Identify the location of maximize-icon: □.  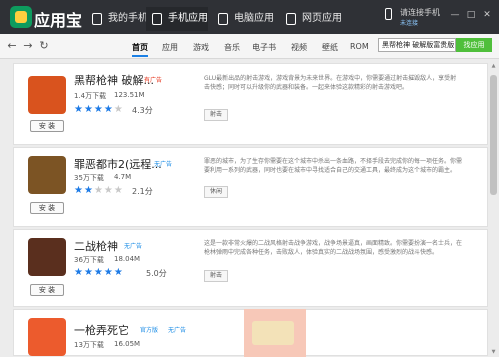
(471, 15).